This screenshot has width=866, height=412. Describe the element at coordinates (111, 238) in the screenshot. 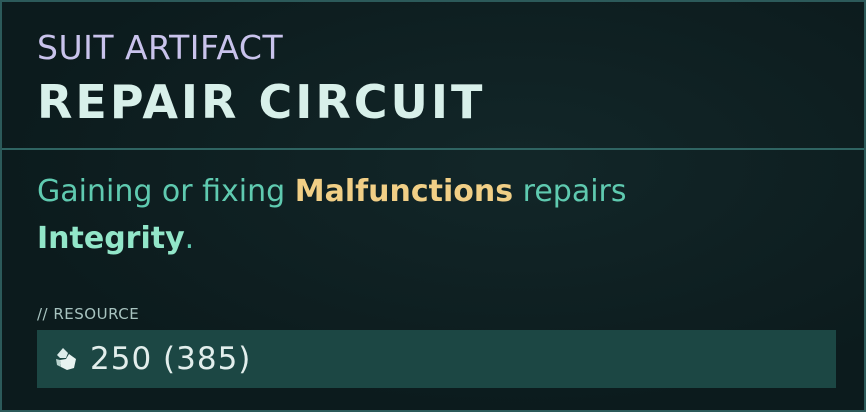

I see `keyword-integrity: Integrity` at that location.